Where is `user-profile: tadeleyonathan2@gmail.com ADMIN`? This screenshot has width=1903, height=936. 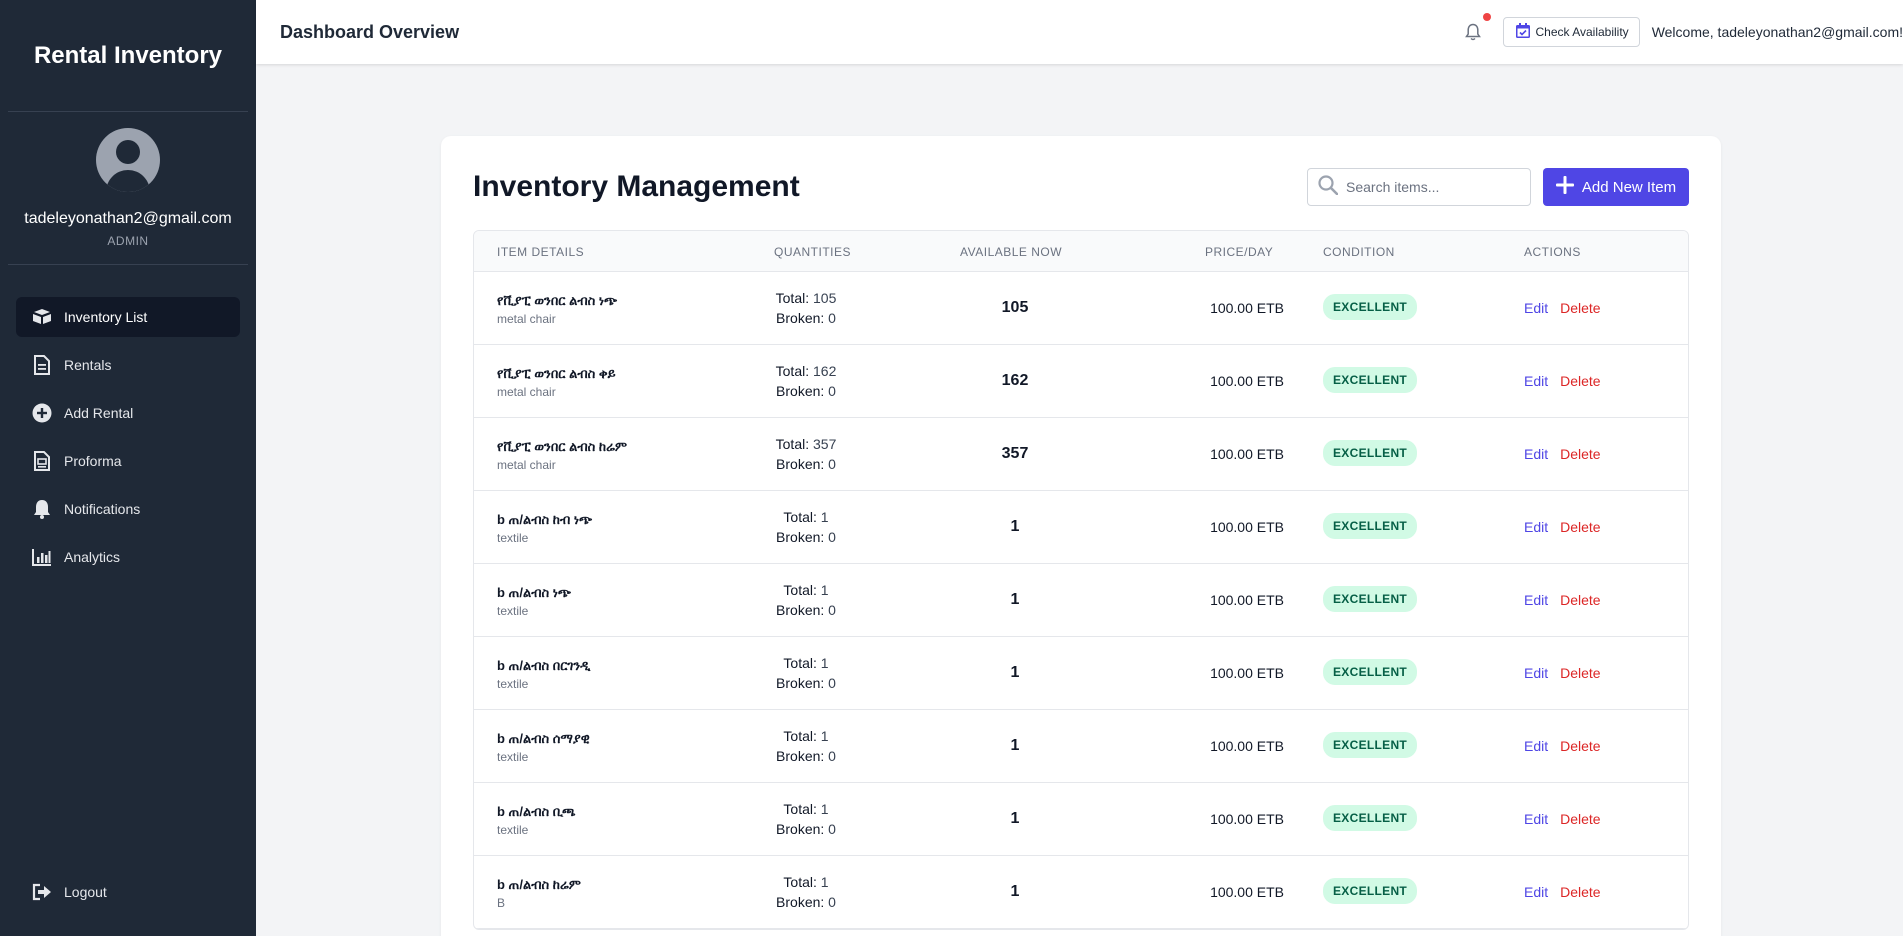
user-profile: tadeleyonathan2@gmail.com ADMIN is located at coordinates (128, 188).